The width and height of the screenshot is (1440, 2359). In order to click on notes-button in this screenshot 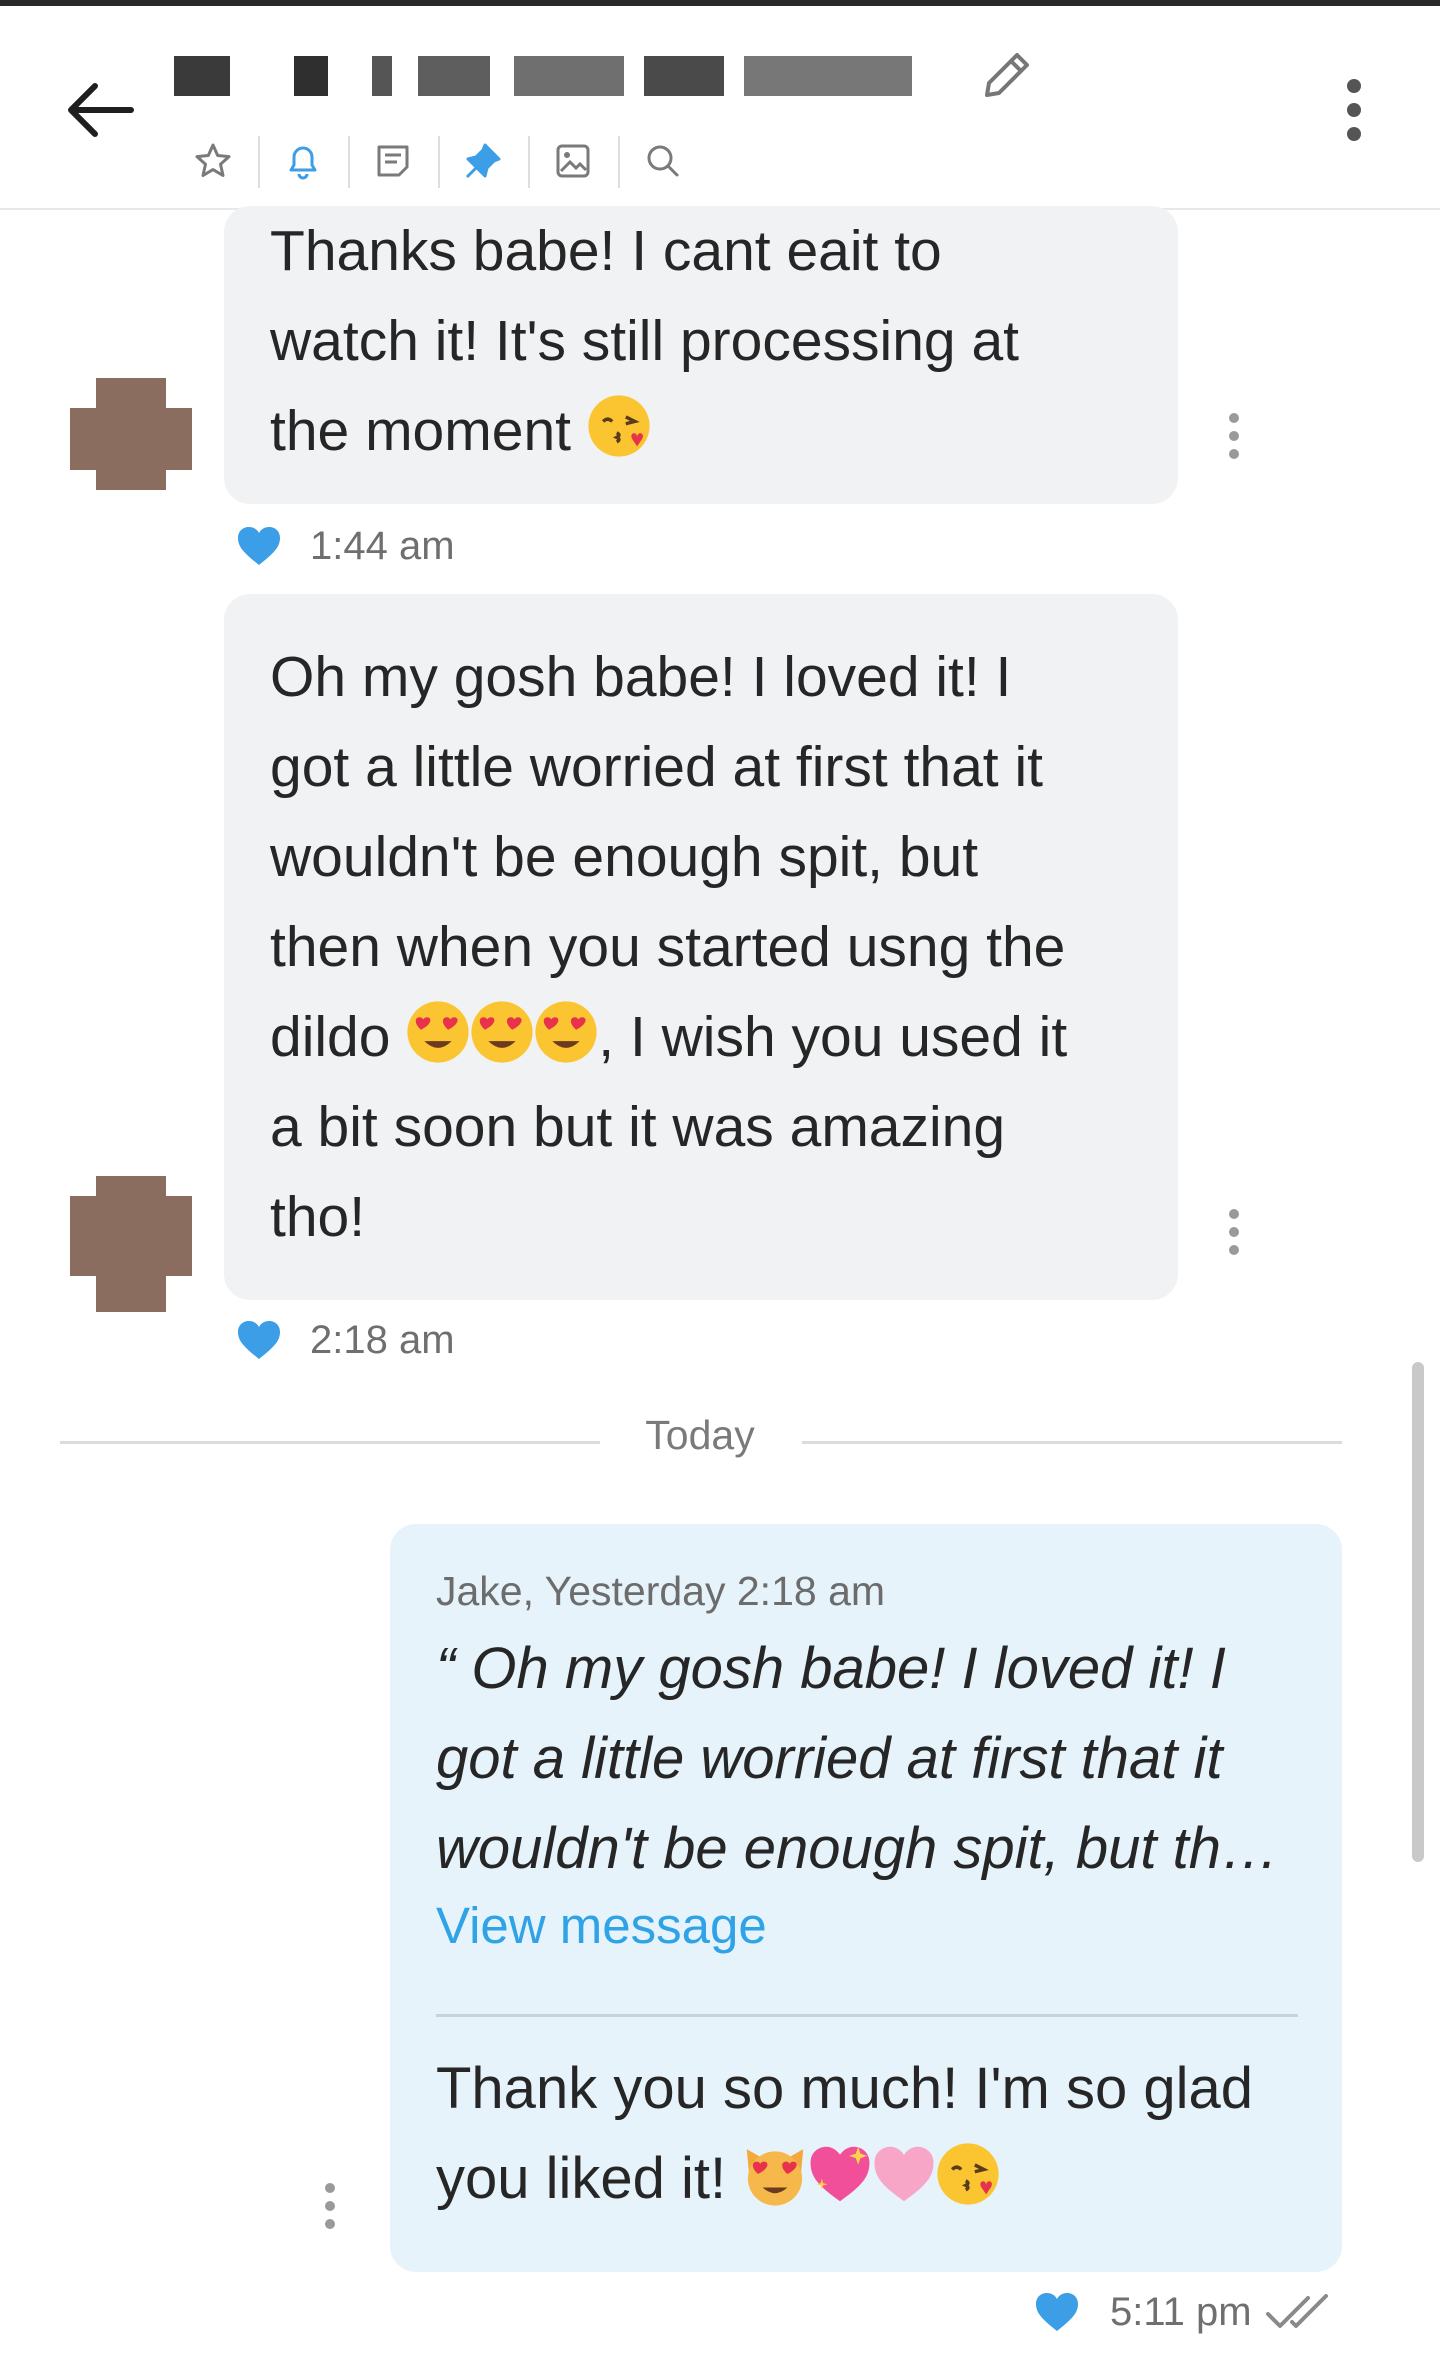, I will do `click(393, 161)`.